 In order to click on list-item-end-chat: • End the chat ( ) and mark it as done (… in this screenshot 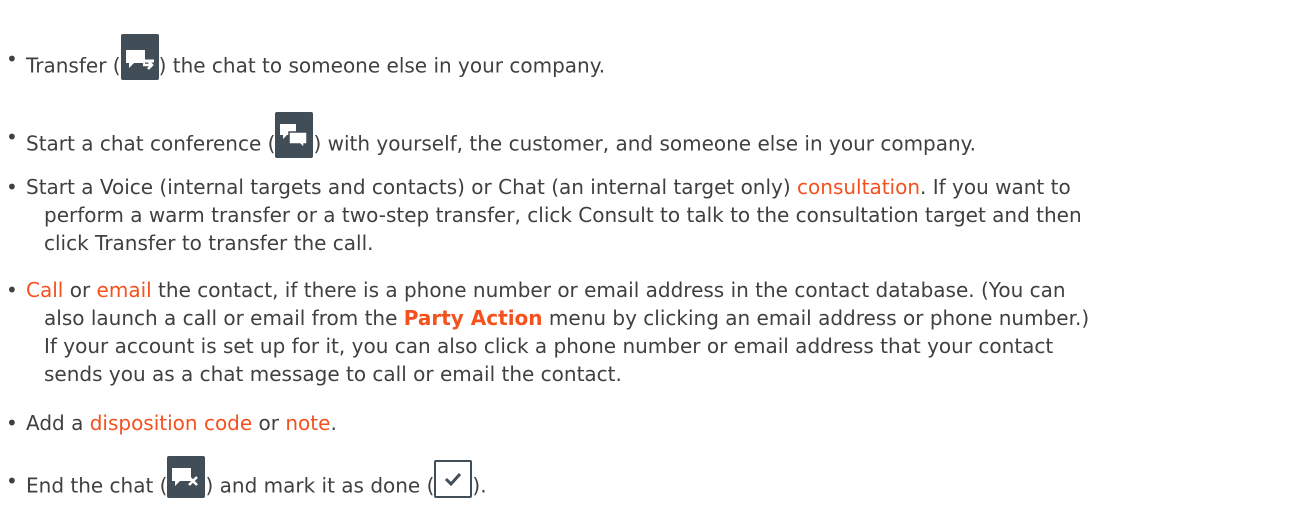, I will do `click(654, 479)`.